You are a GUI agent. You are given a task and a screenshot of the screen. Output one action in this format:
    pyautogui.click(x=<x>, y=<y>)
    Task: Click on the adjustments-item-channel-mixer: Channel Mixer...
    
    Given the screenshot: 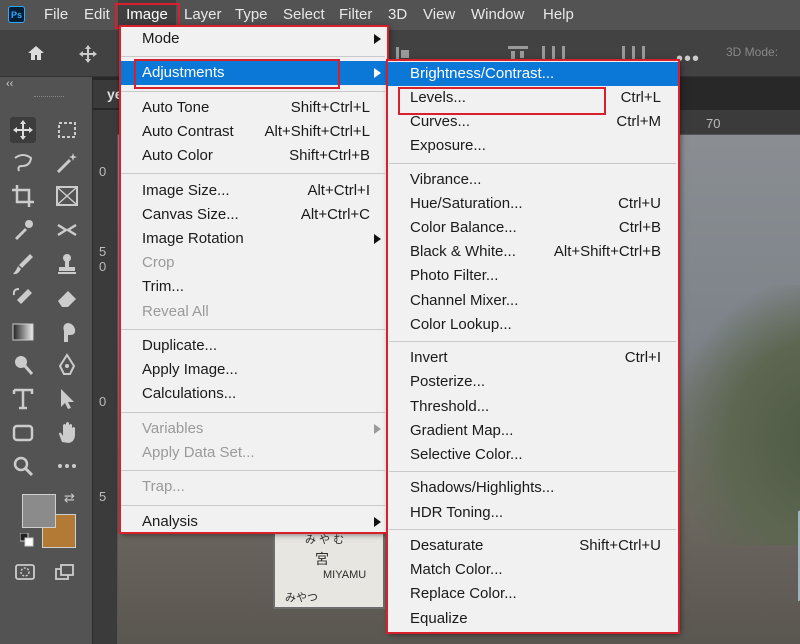 What is the action you would take?
    pyautogui.click(x=532, y=301)
    